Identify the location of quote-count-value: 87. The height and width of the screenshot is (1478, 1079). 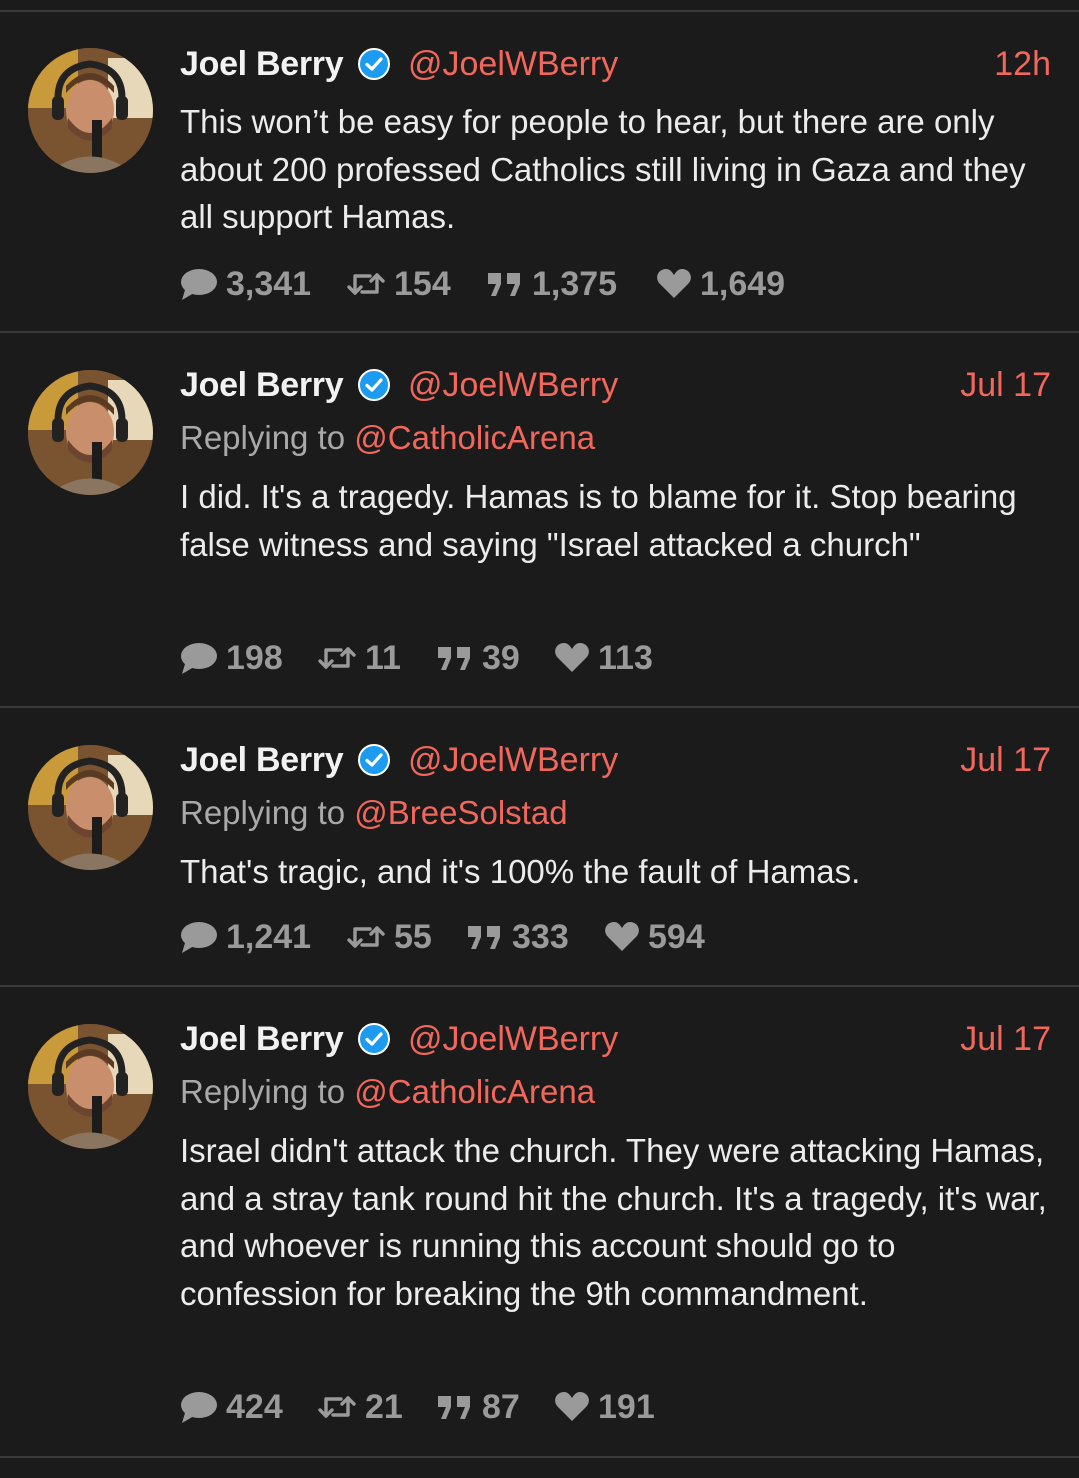
(501, 1407).